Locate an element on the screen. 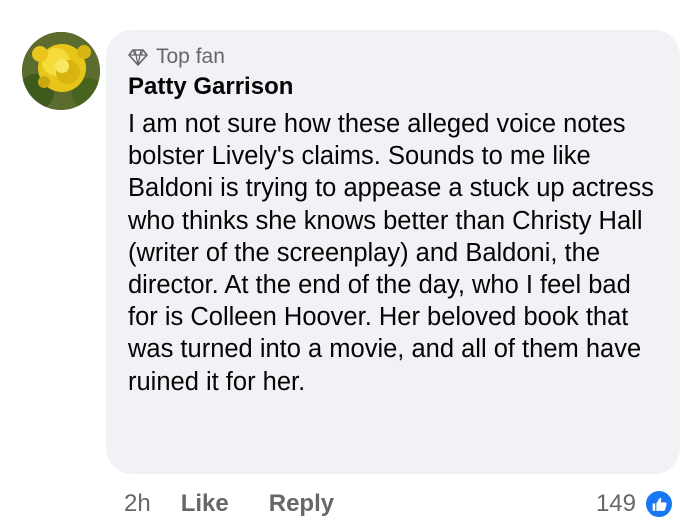 The width and height of the screenshot is (700, 531). avatar is located at coordinates (61, 71).